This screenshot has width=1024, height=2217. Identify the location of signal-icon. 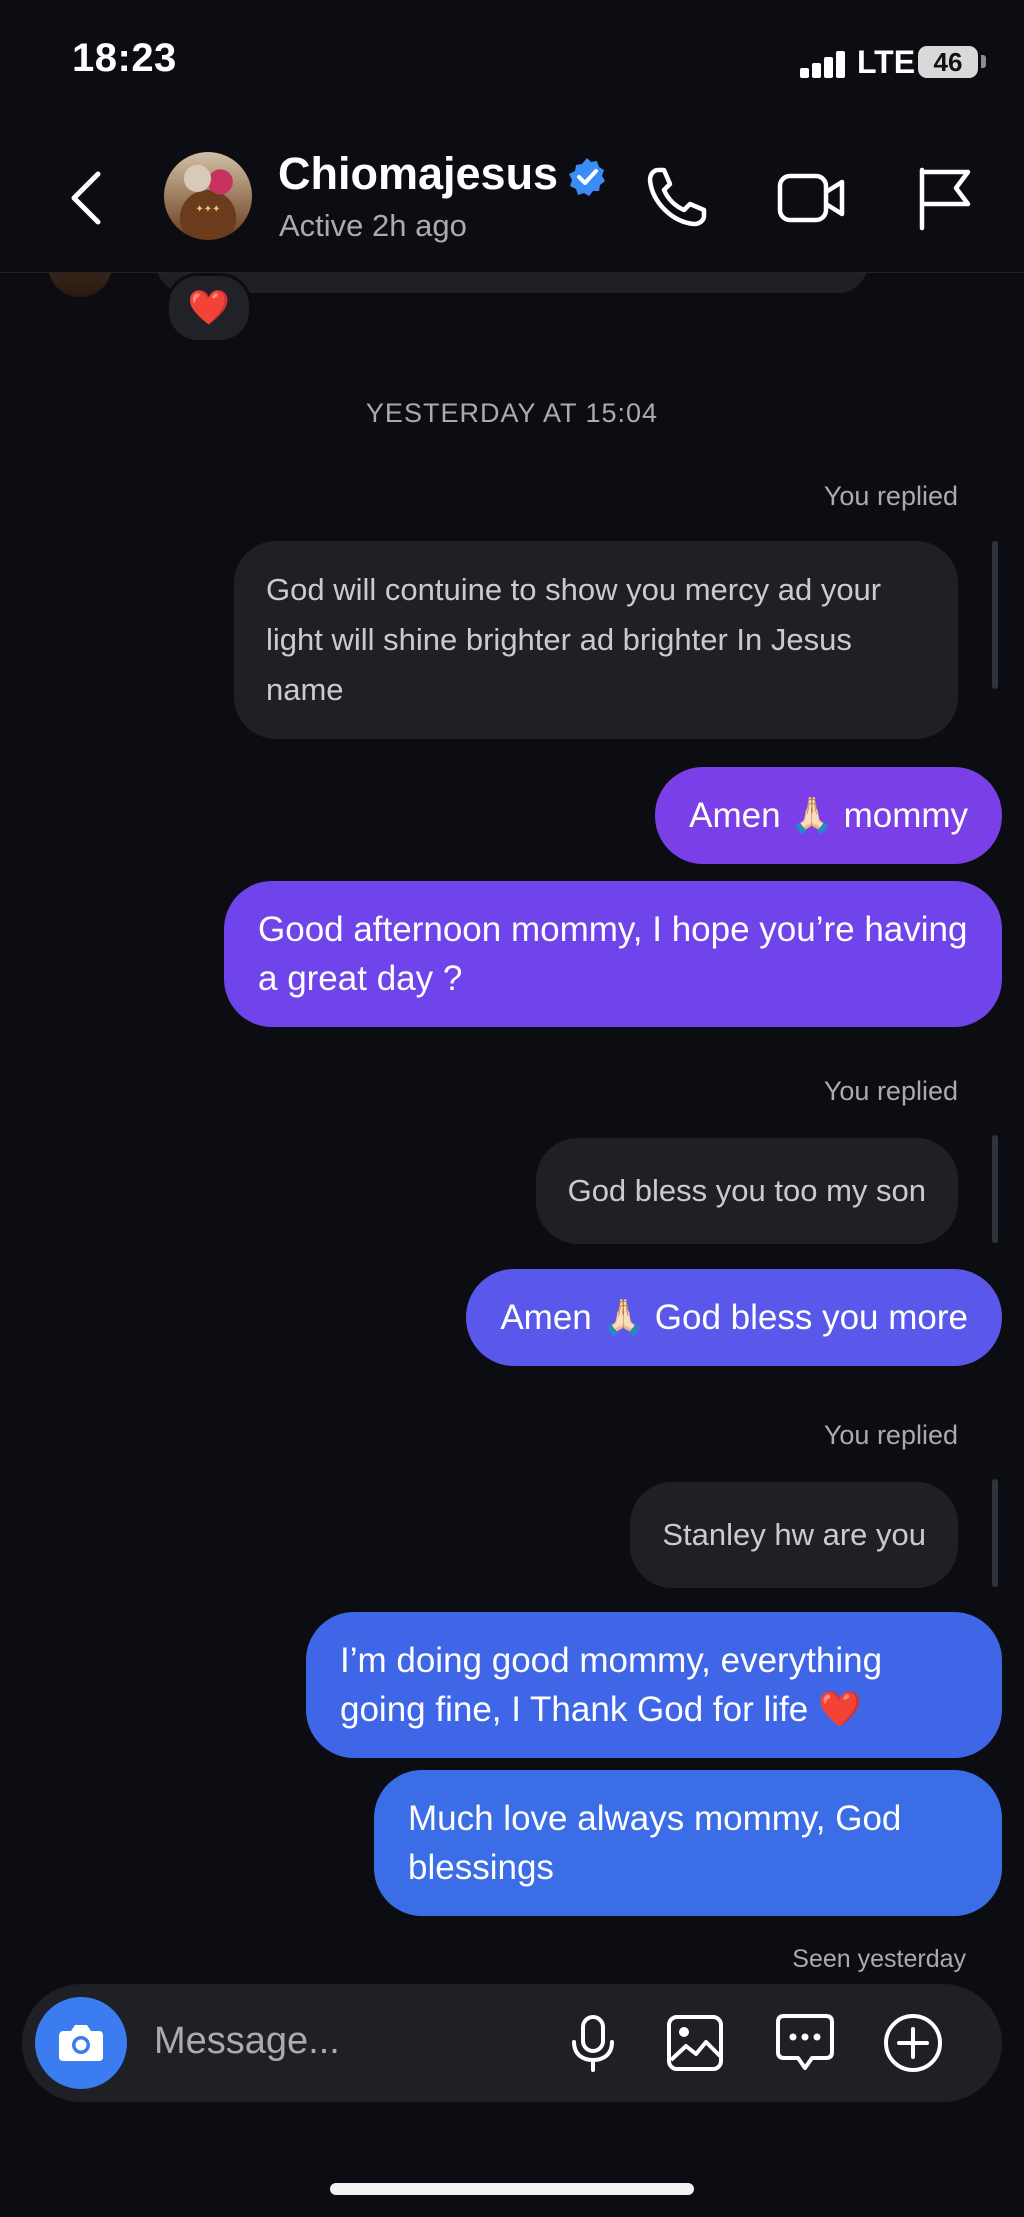
(824, 64).